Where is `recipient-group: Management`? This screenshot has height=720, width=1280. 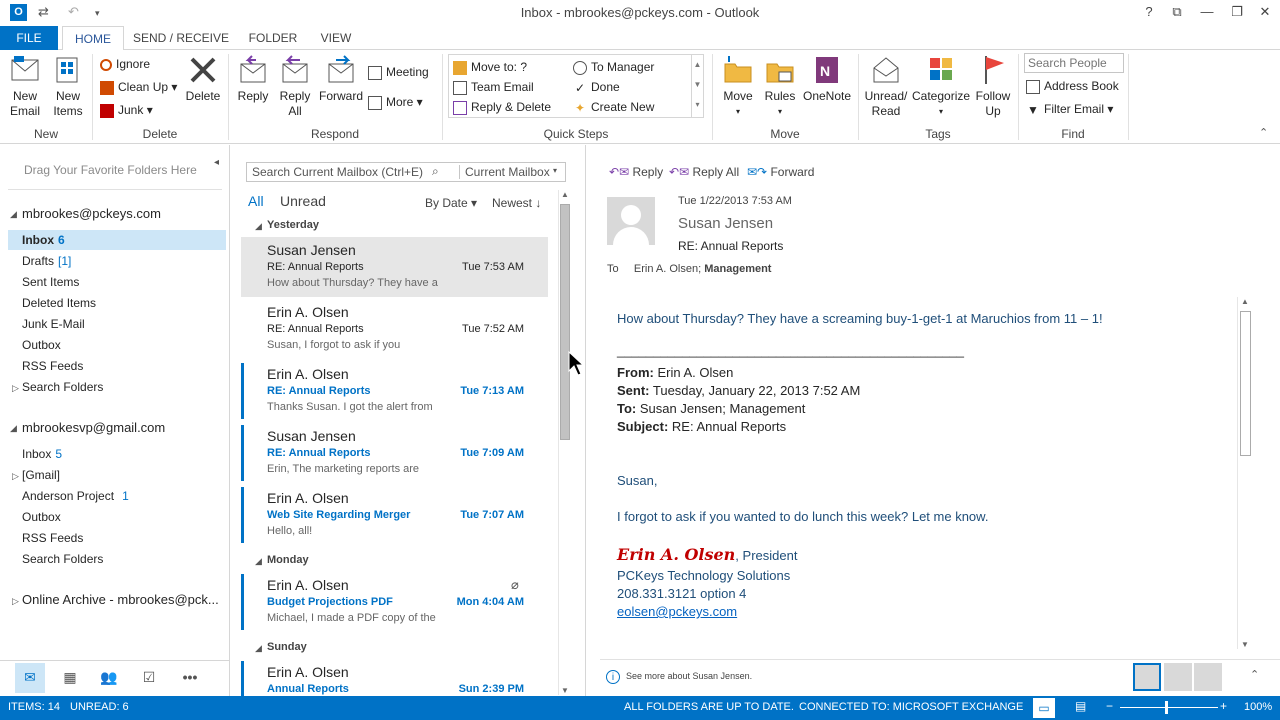
recipient-group: Management is located at coordinates (737, 269).